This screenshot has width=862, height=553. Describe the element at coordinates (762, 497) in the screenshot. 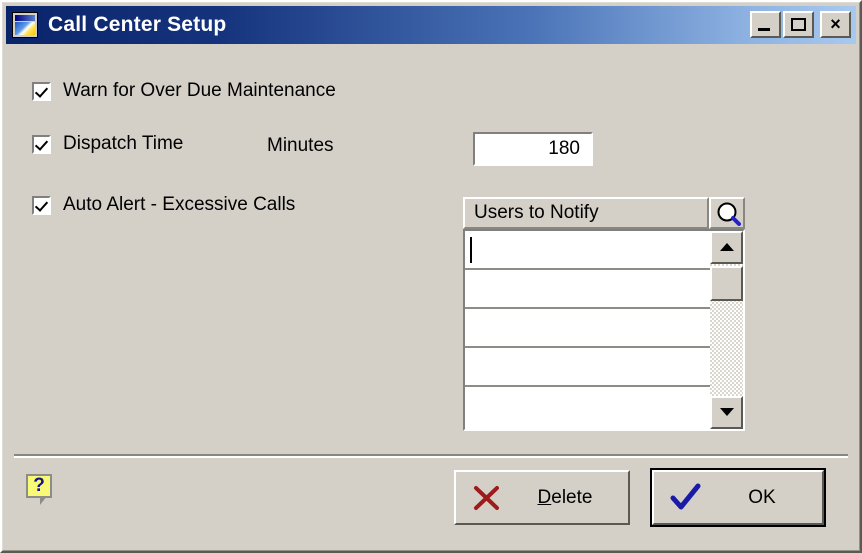

I see `ok-button-label: OK` at that location.